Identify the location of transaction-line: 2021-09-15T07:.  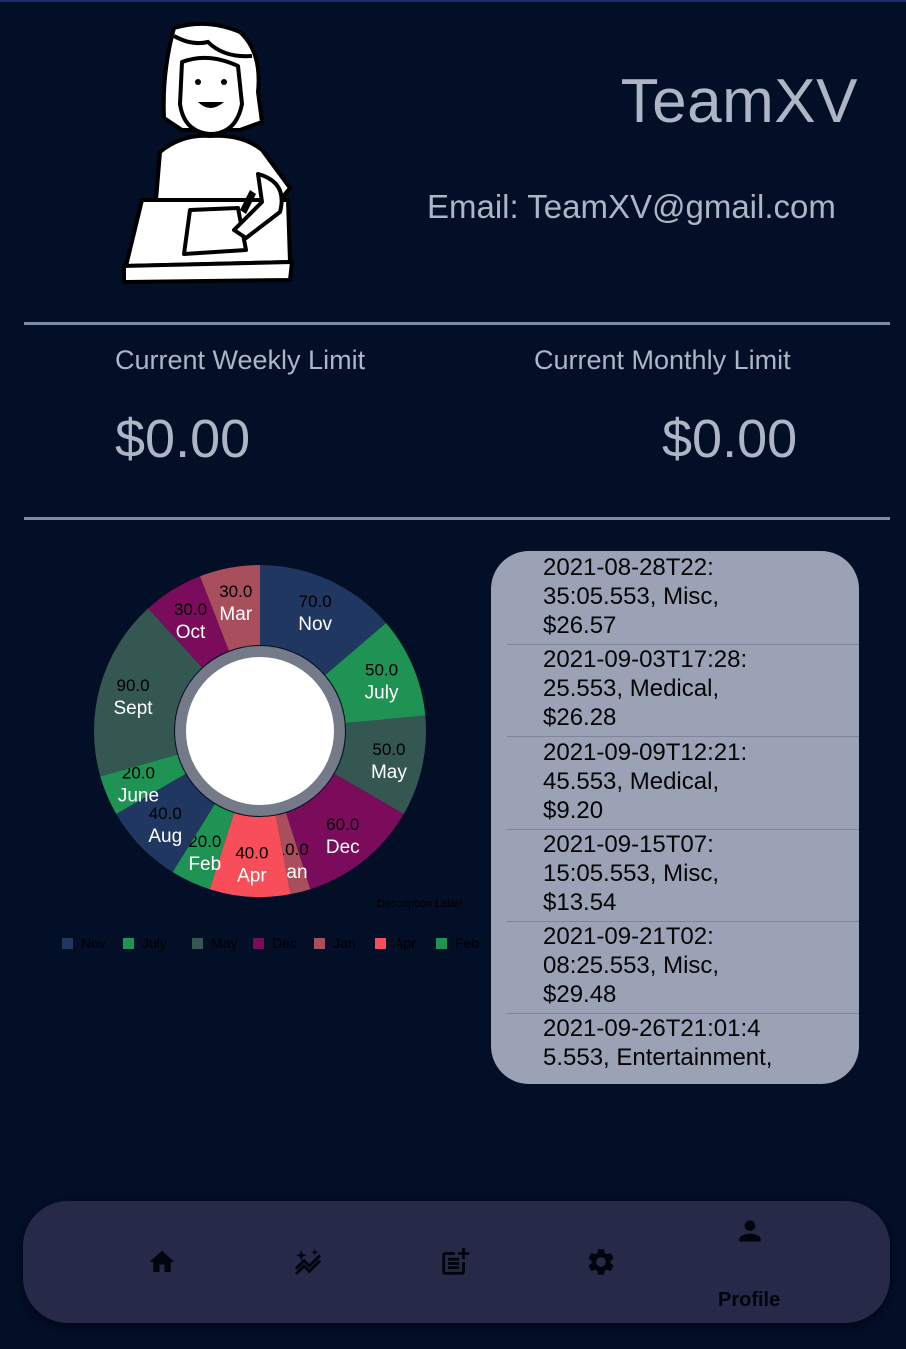
(628, 844).